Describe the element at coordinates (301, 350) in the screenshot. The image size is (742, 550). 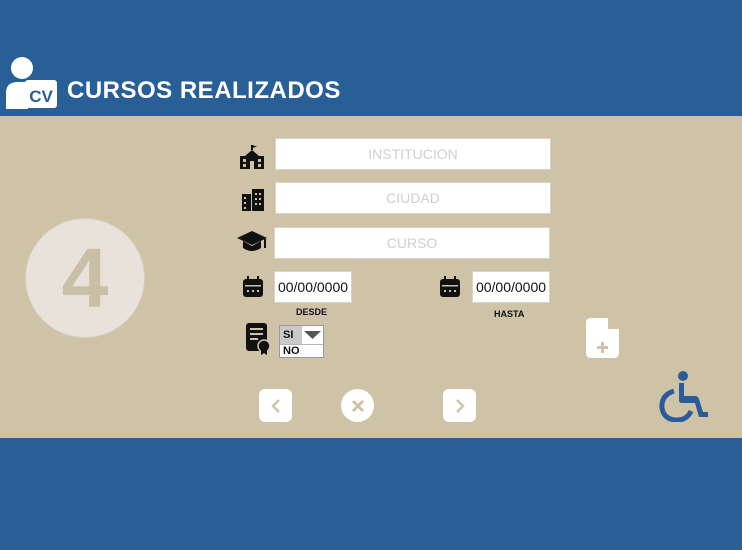
I see `select-option-no: NO` at that location.